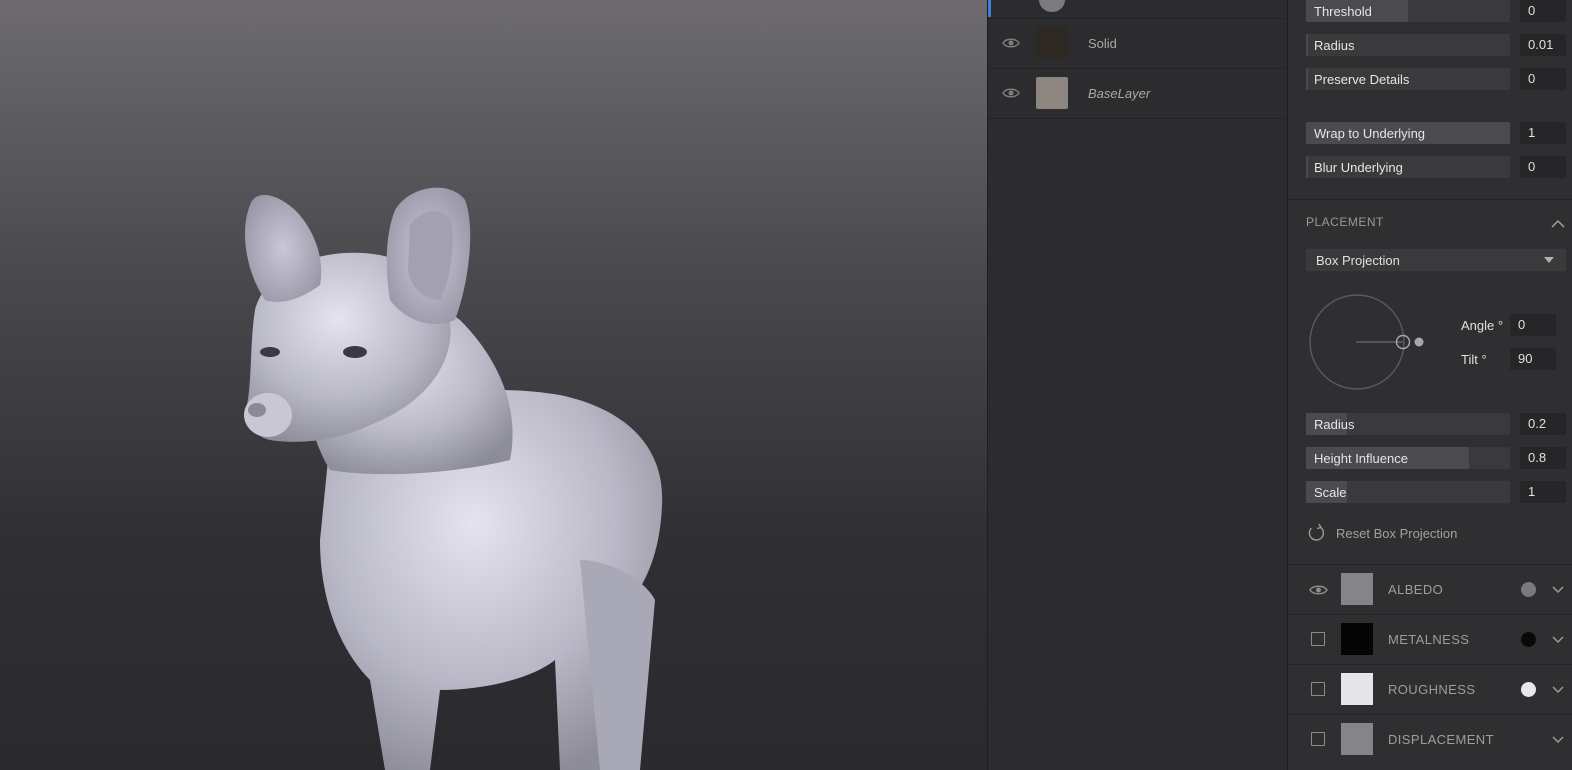  I want to click on layer-name: BaseLayer, so click(1119, 93).